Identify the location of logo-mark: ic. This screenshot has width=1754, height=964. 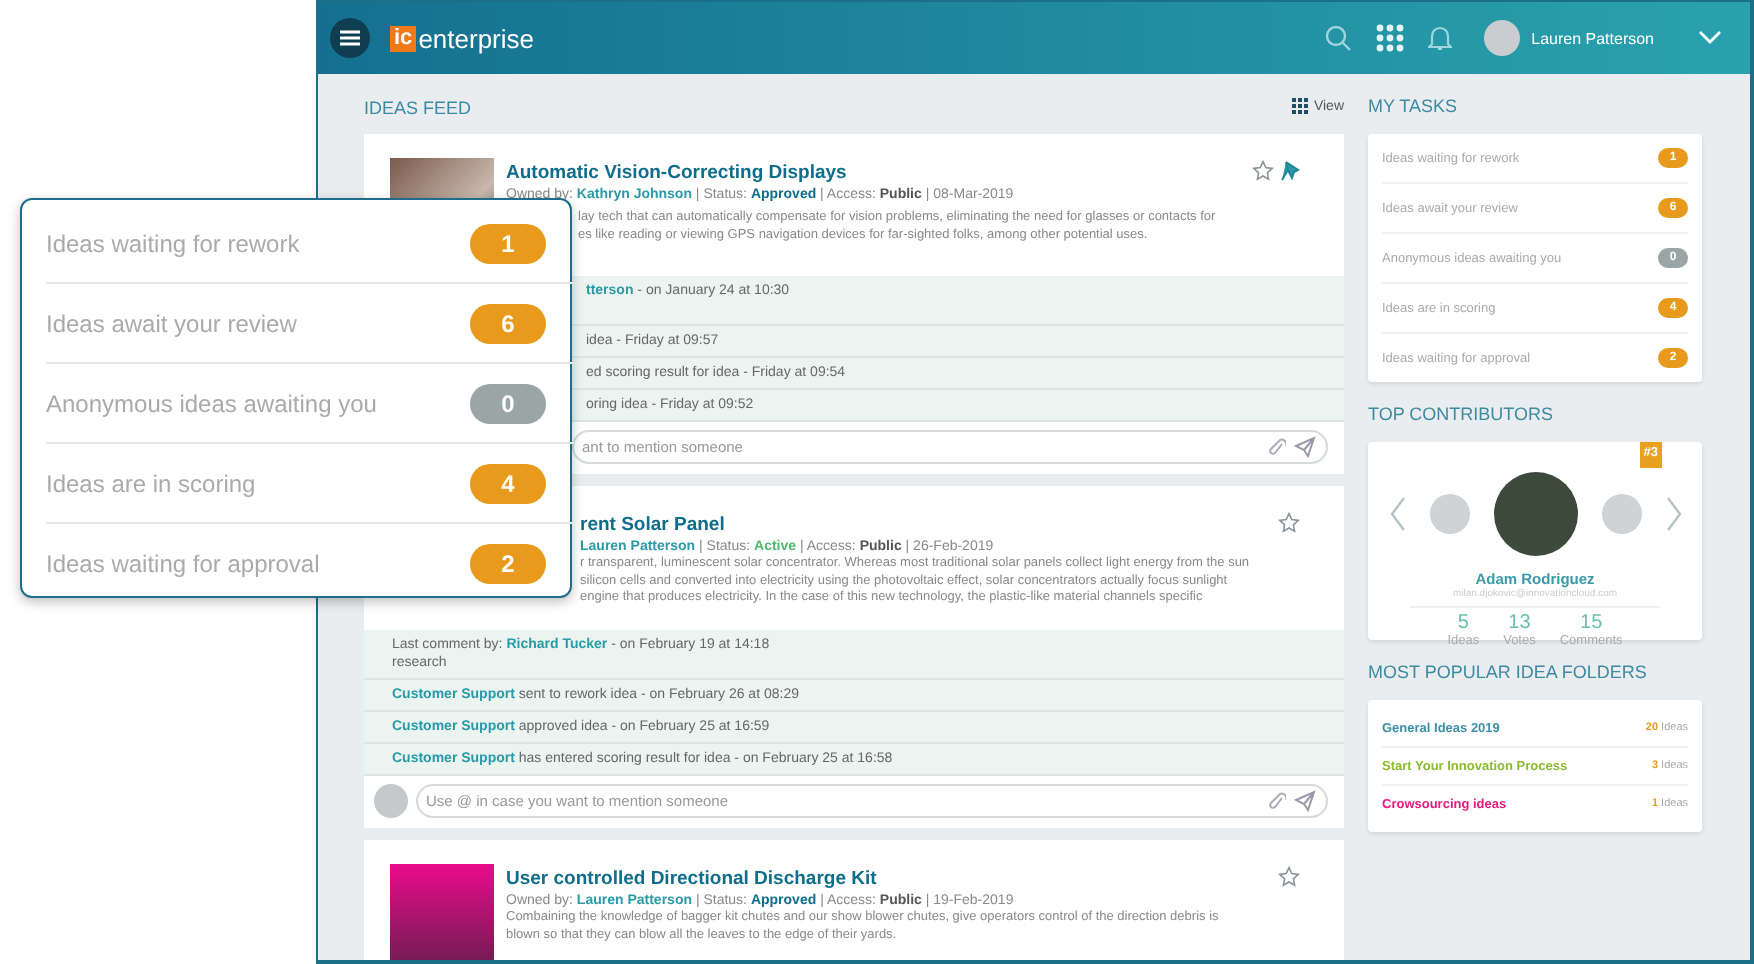
(403, 38).